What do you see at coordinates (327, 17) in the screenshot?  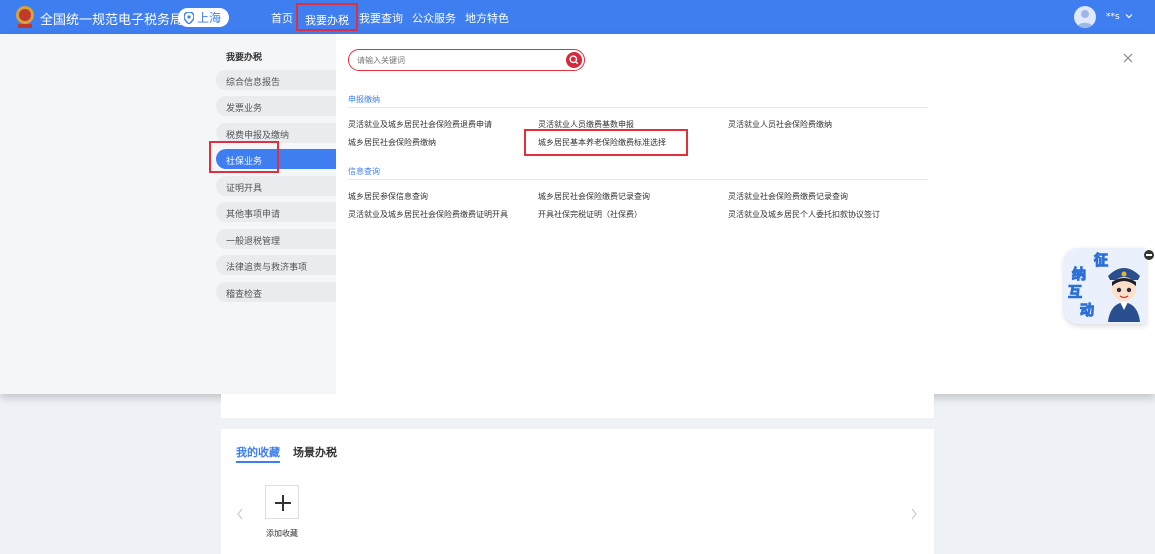 I see `nav-tax-handling: 我要办税` at bounding box center [327, 17].